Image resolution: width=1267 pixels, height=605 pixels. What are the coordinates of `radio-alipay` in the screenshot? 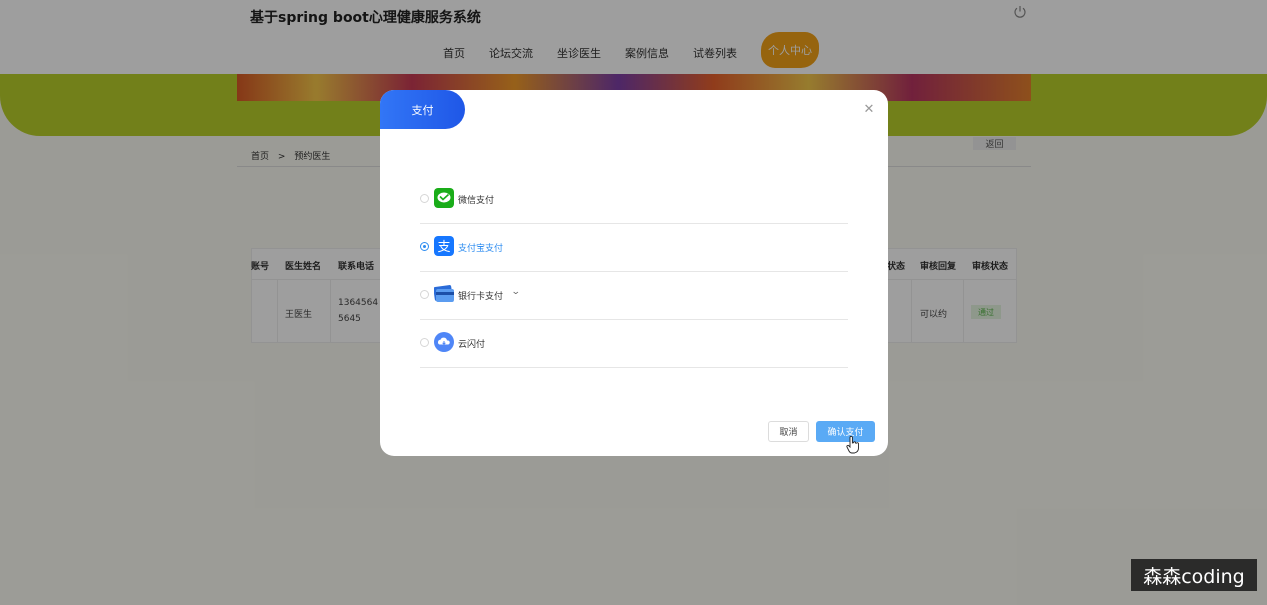 It's located at (424, 246).